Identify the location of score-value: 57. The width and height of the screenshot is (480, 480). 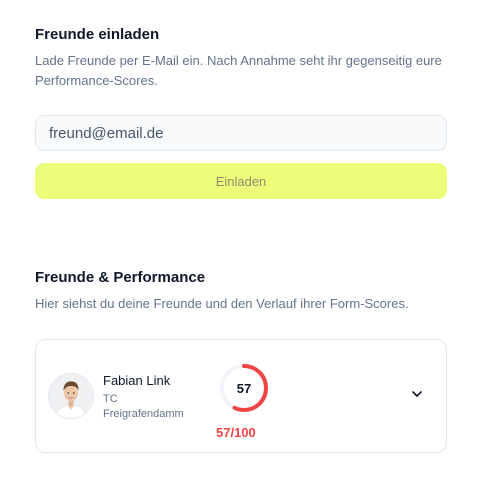
(244, 388).